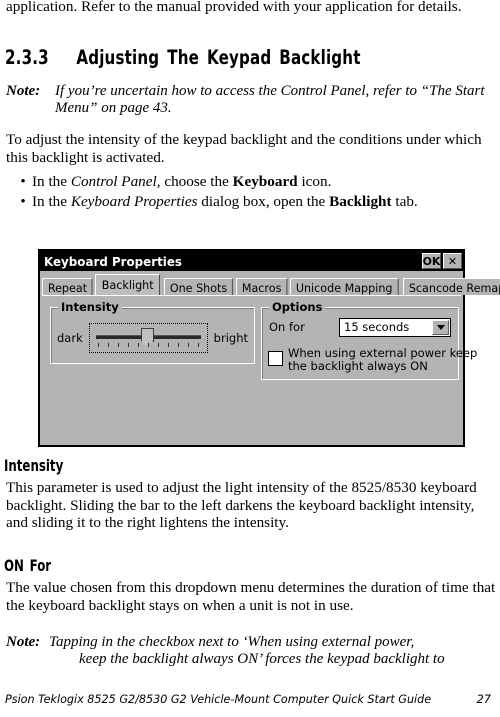 The height and width of the screenshot is (717, 500). What do you see at coordinates (27, 57) in the screenshot?
I see `section-number: 2.3.3` at bounding box center [27, 57].